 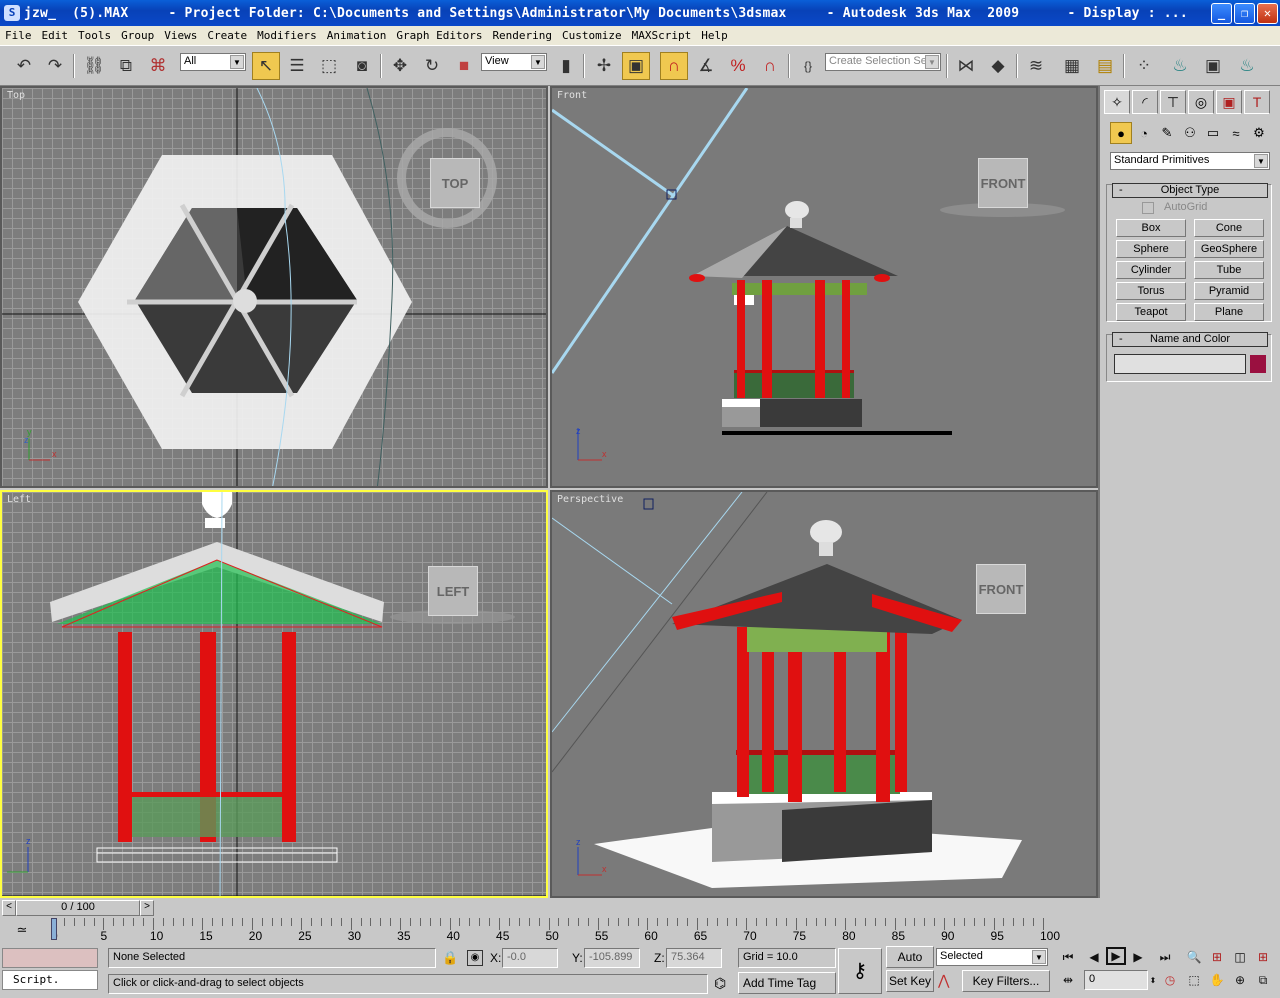 I want to click on zoom-extents-all-icon: ⊞, so click(x=1263, y=957).